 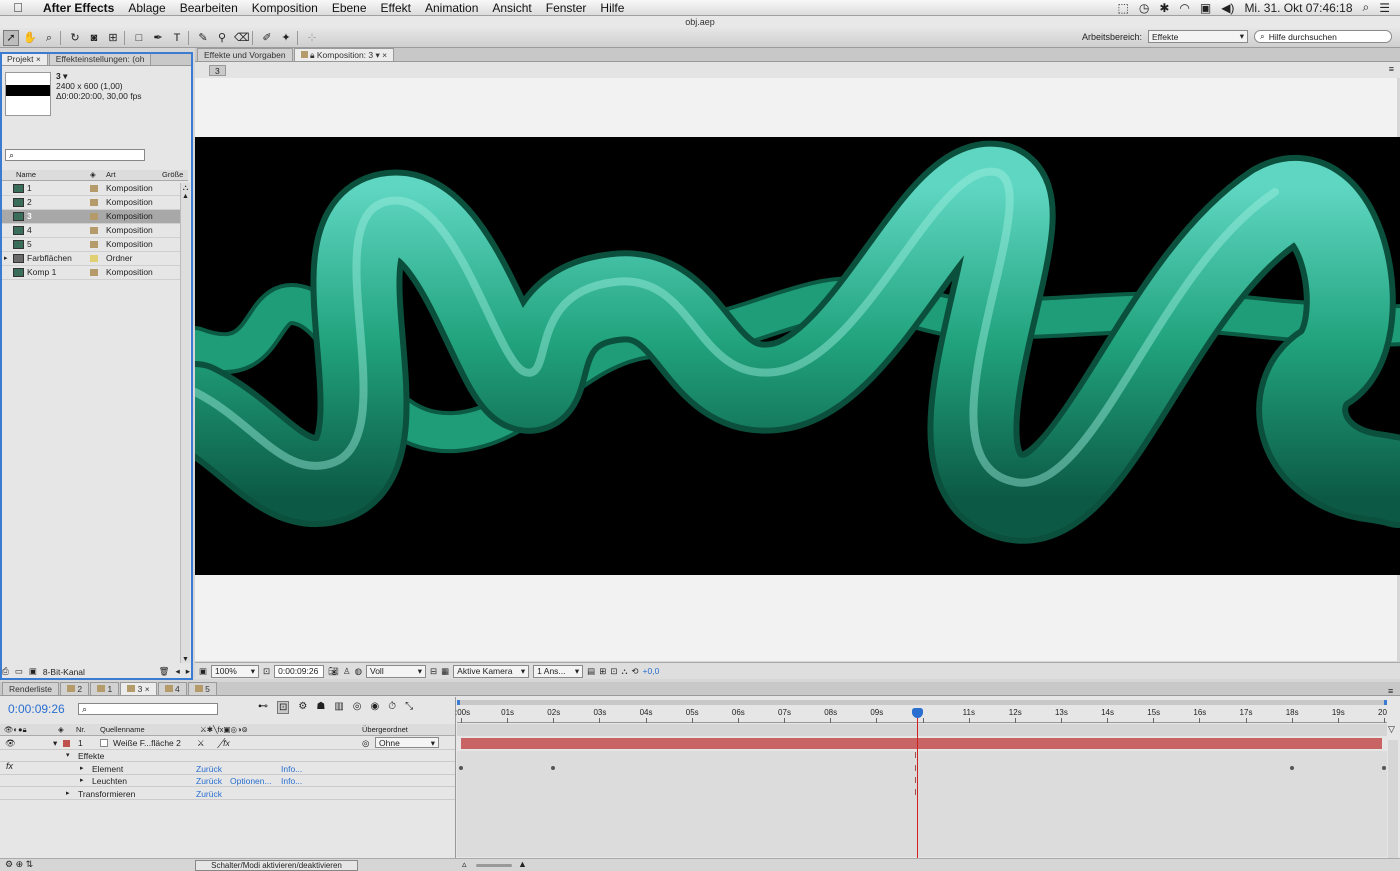 I want to click on work-area-bar, so click(x=922, y=702).